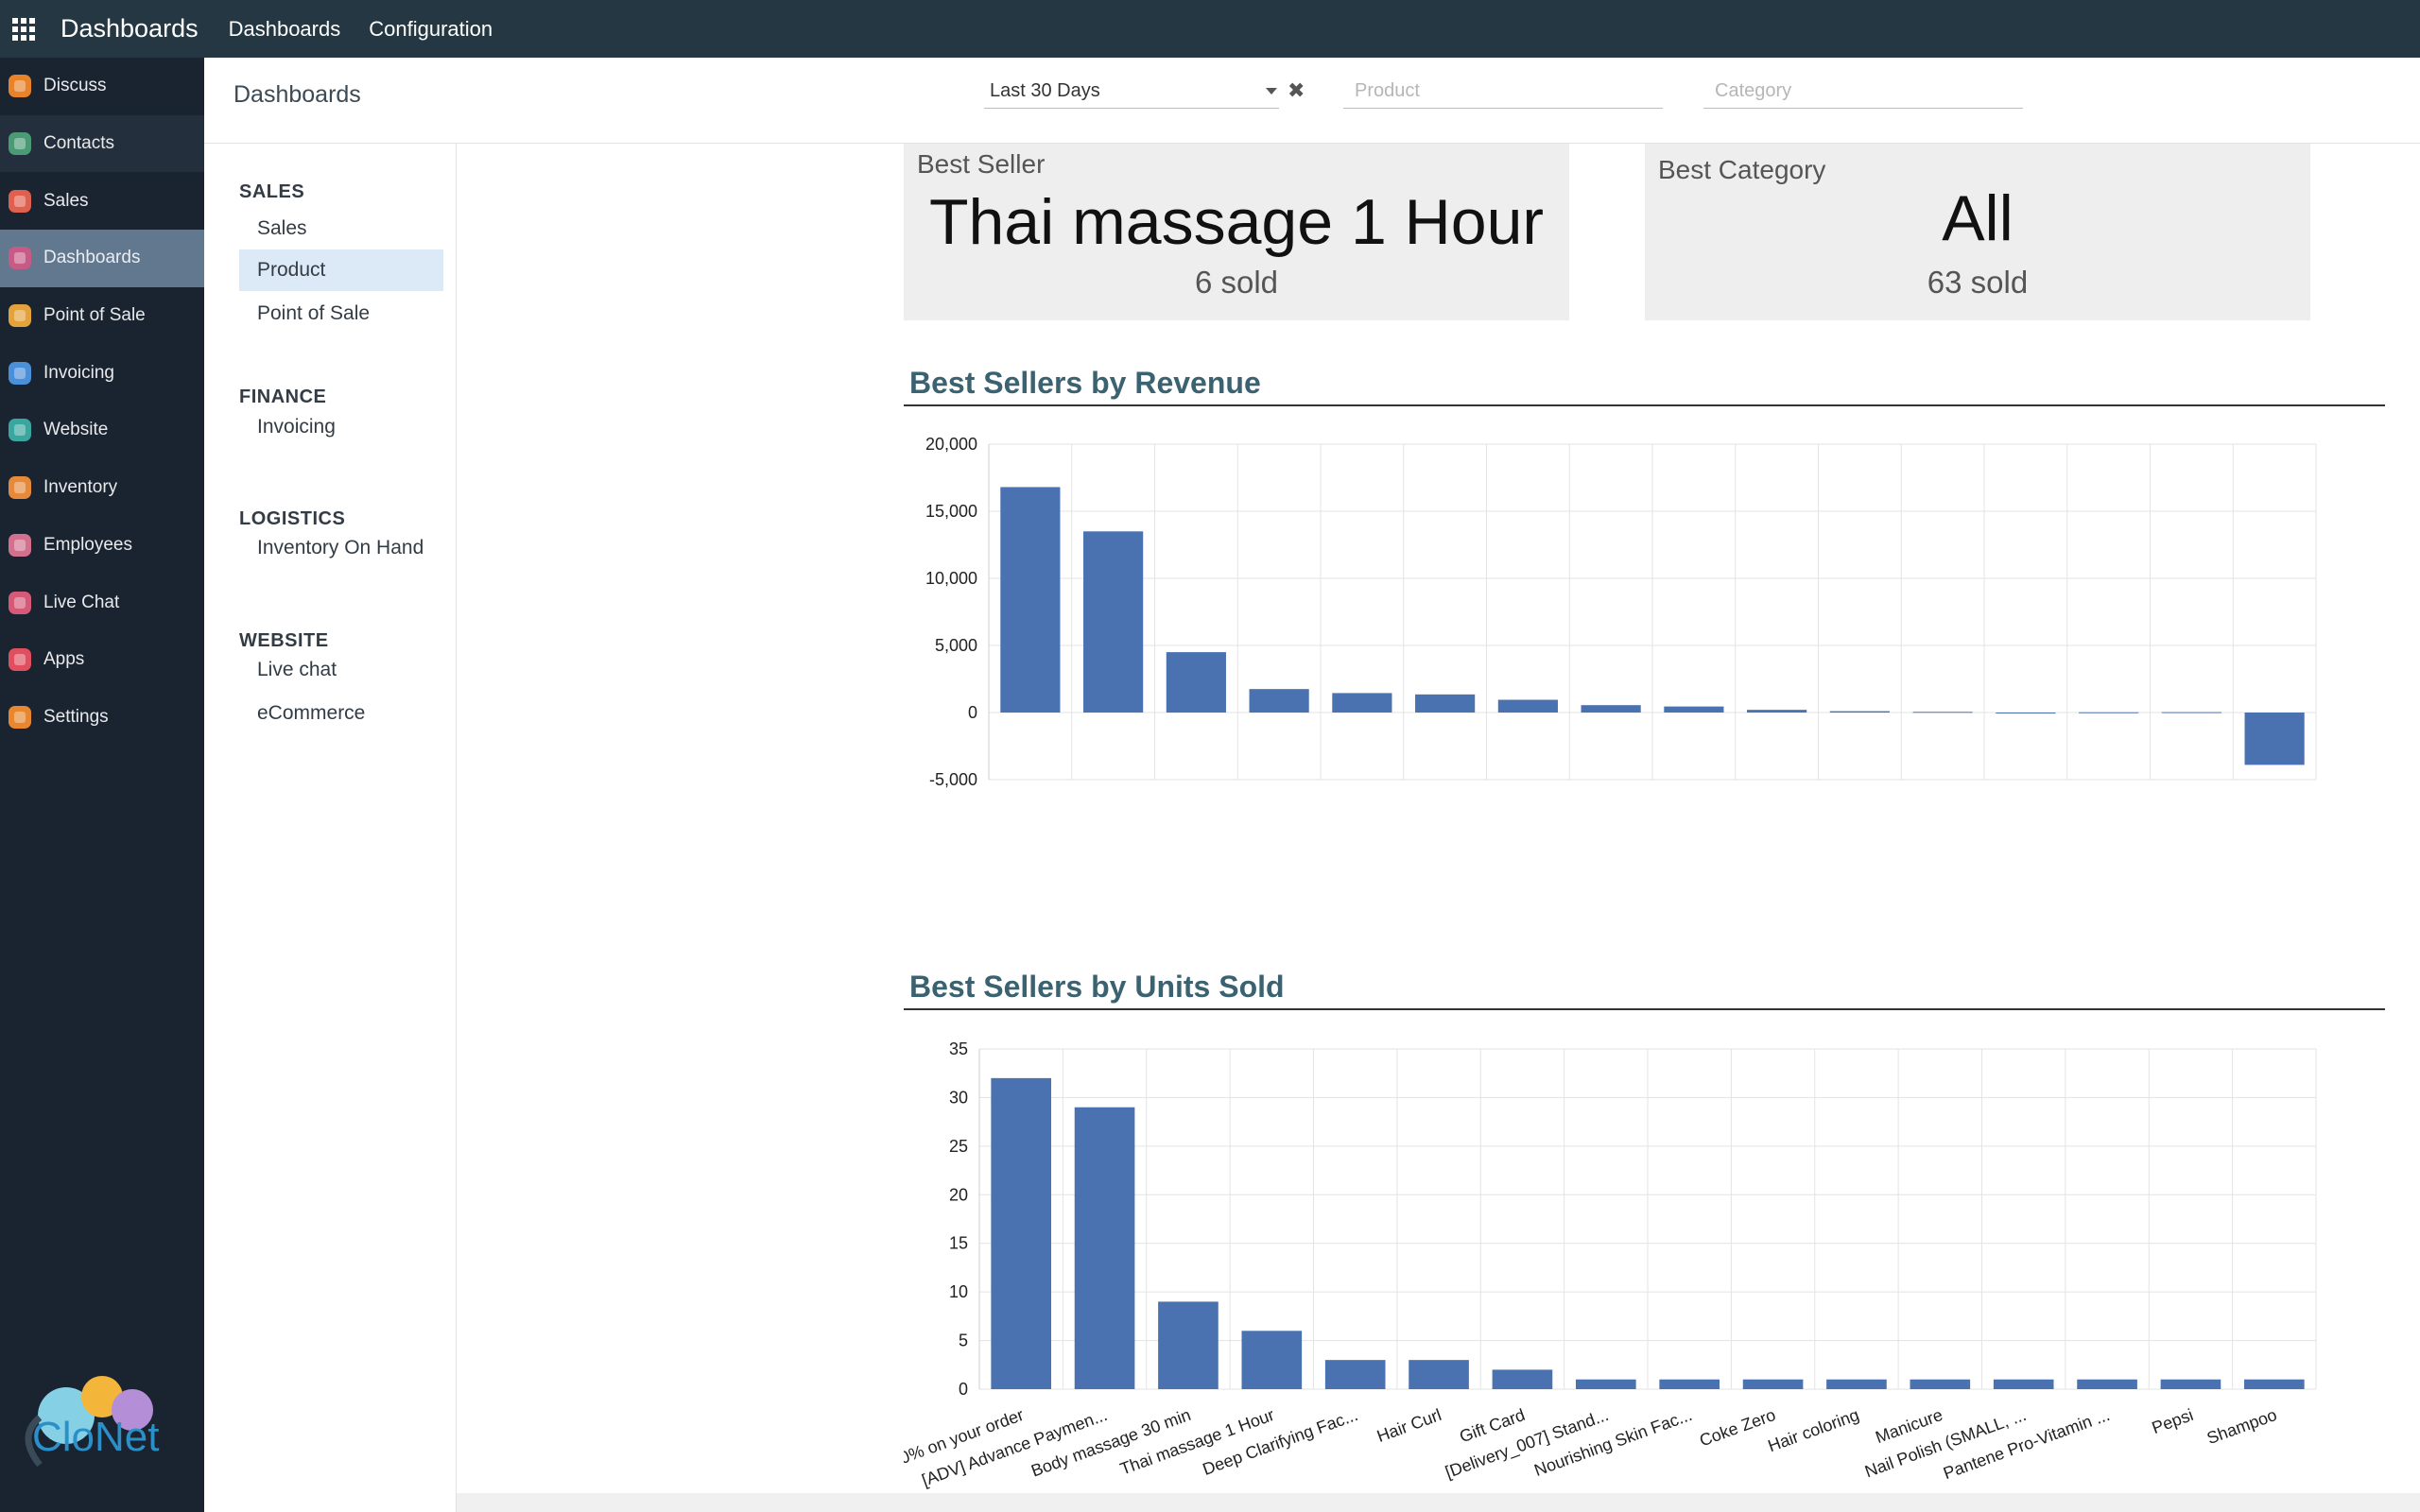 This screenshot has width=2420, height=1512. I want to click on units-ytick-label: 20, so click(959, 1194).